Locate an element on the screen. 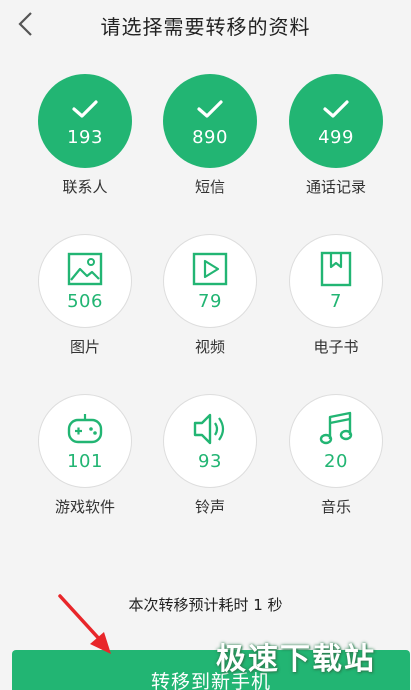 This screenshot has width=411, height=690. gamepad-icon is located at coordinates (85, 428).